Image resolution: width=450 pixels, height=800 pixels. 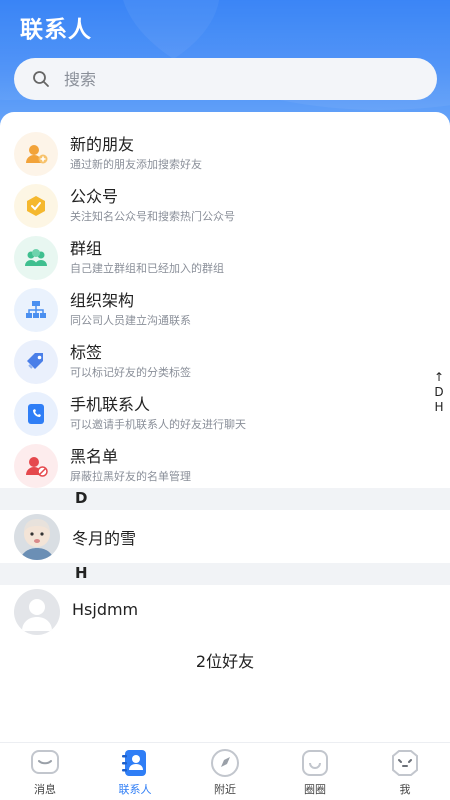 I want to click on tags-item: 标签 可以标记好友的分类标签, so click(x=225, y=363).